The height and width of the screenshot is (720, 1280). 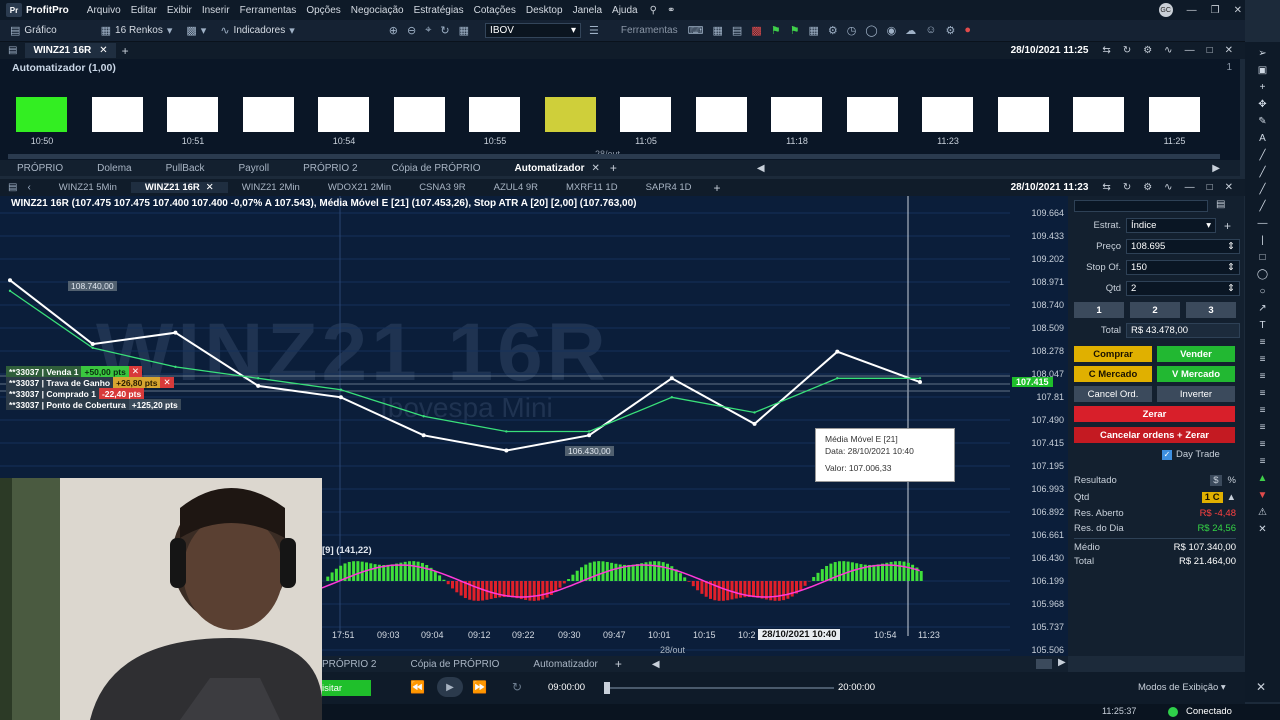 I want to click on link-icon: ⇆, so click(x=1106, y=50).